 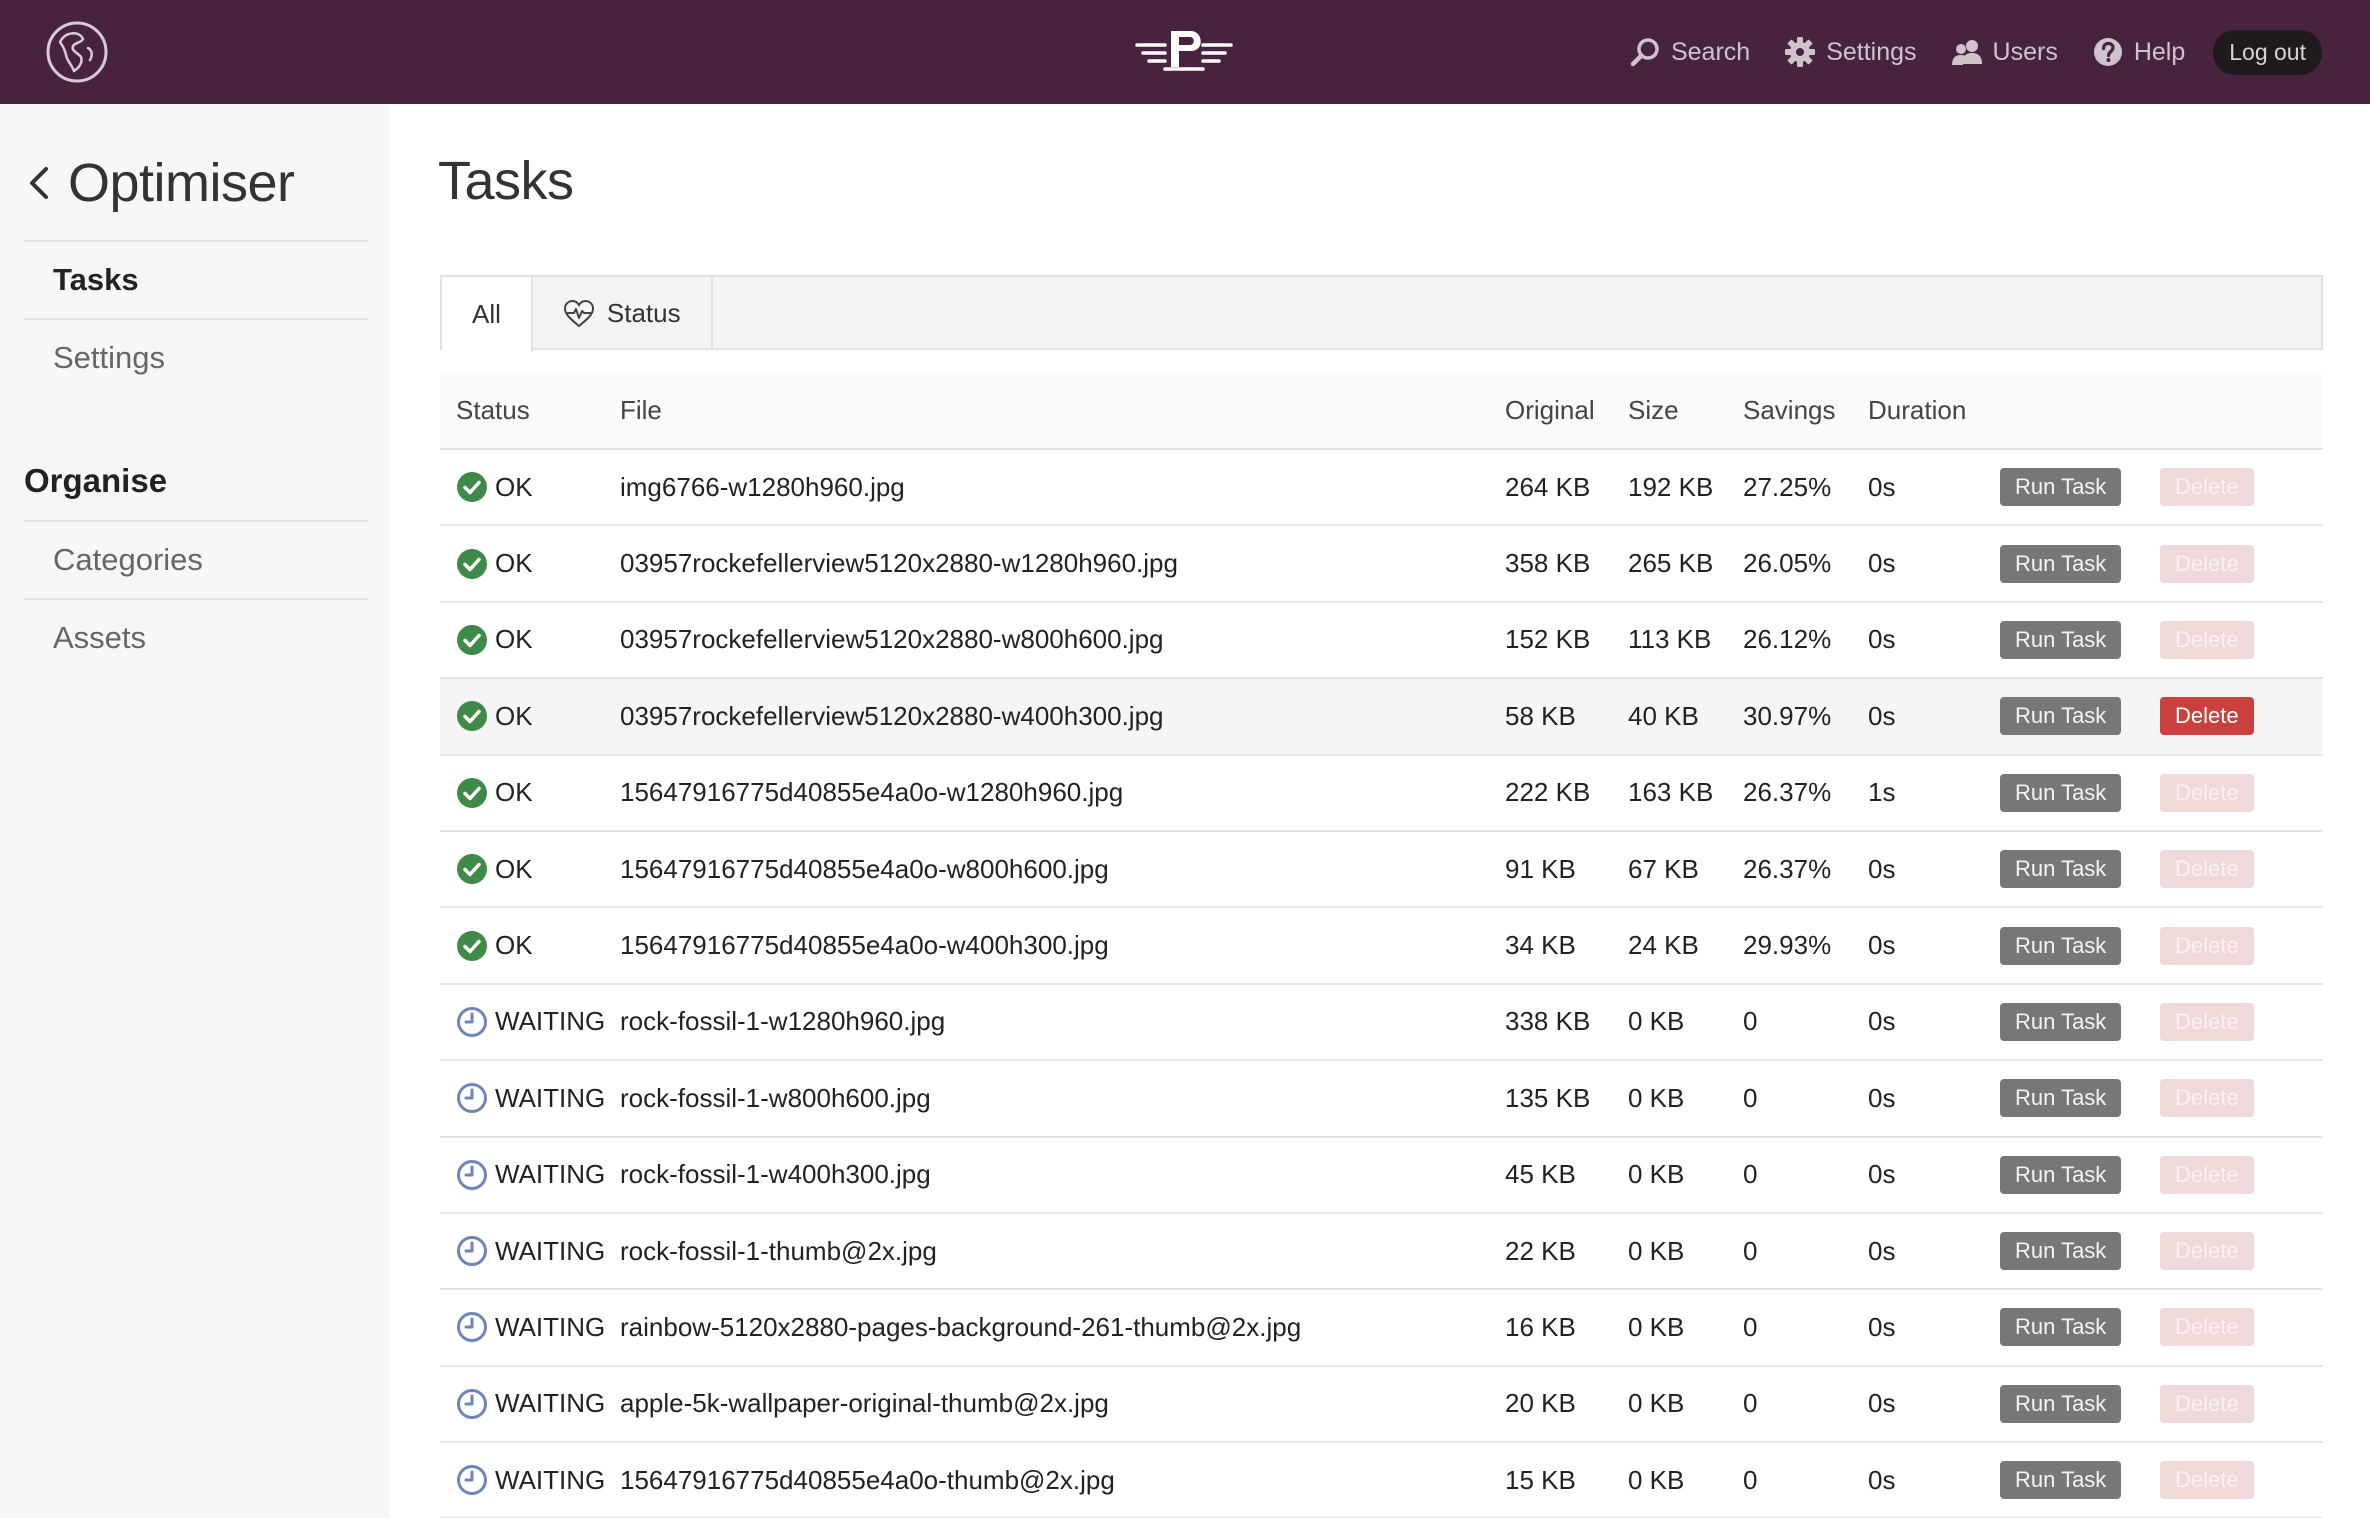 I want to click on column-header-status: Status, so click(x=530, y=411).